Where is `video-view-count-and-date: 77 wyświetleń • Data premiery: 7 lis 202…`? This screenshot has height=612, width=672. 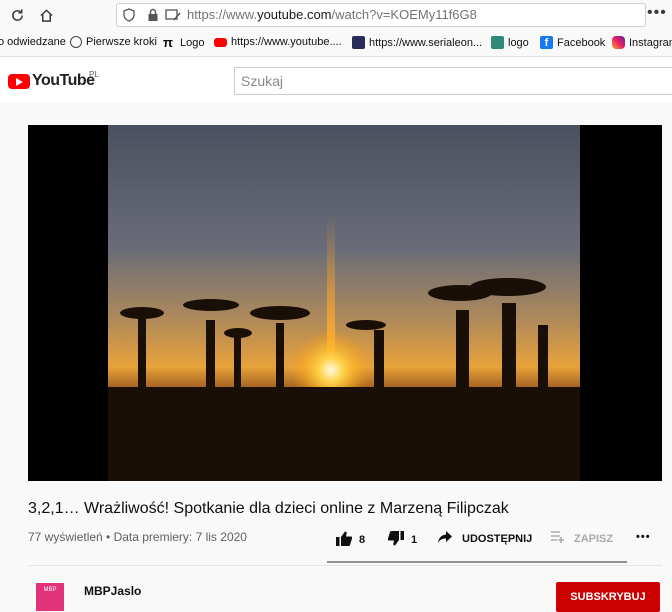
video-view-count-and-date: 77 wyświetleń • Data premiery: 7 lis 202… is located at coordinates (137, 537).